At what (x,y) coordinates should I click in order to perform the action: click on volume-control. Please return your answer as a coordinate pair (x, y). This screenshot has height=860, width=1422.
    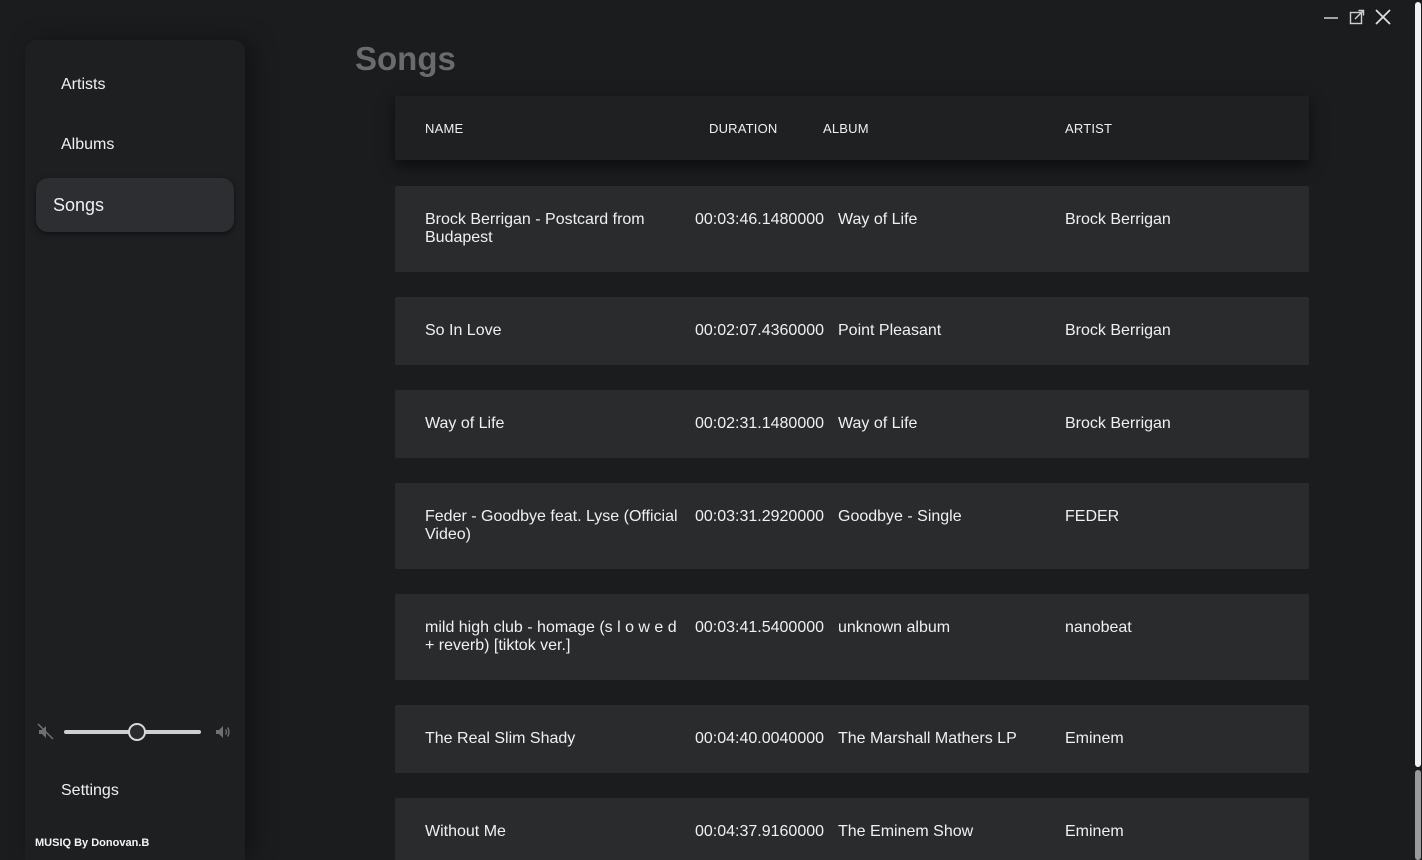
    Looking at the image, I should click on (137, 732).